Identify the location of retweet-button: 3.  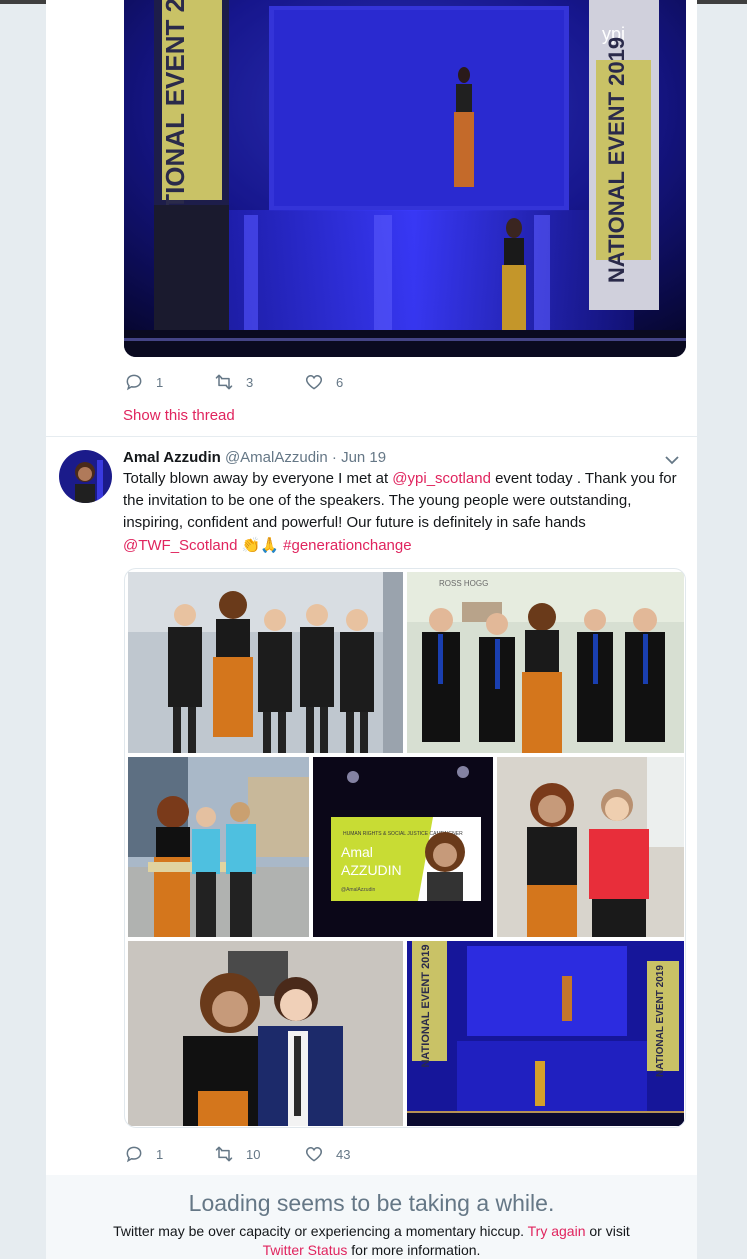
(259, 382).